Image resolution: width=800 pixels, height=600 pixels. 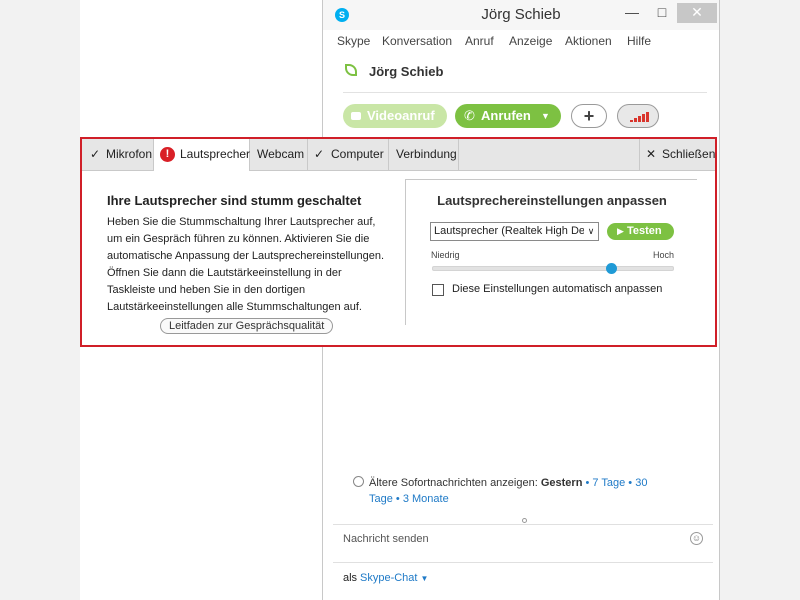 I want to click on emoticon-icon: ☺, so click(x=696, y=538).